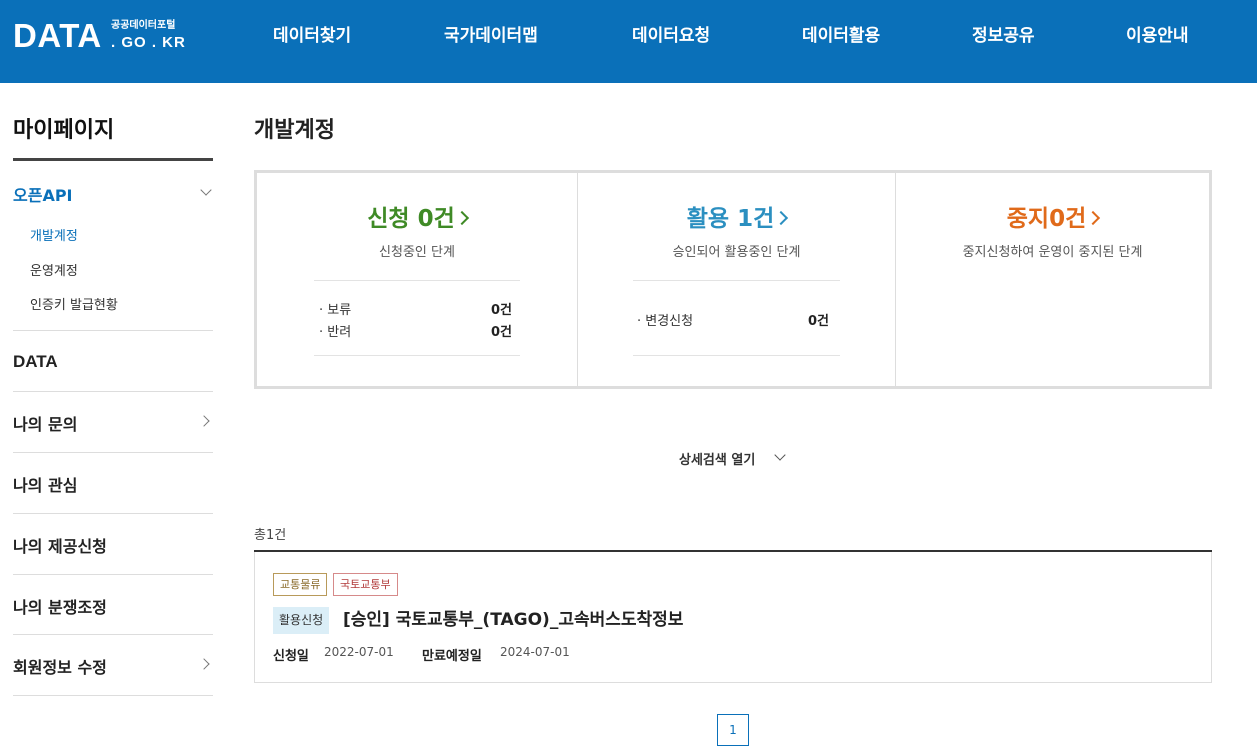 This screenshot has height=752, width=1257. Describe the element at coordinates (294, 130) in the screenshot. I see `page-title: 개발계정` at that location.